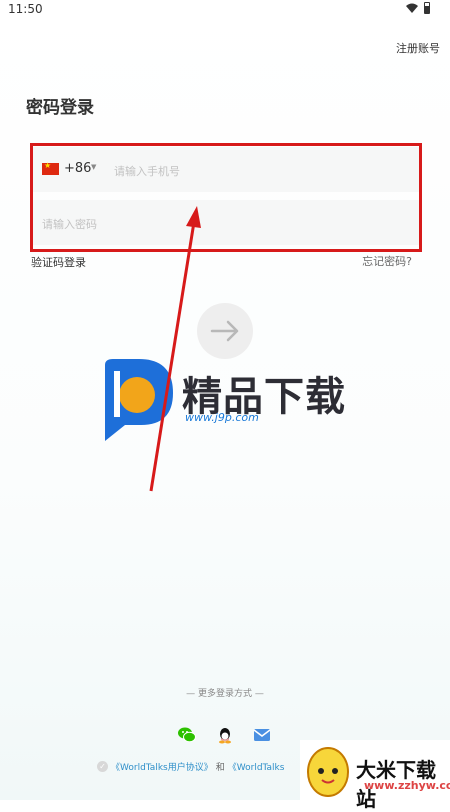 The image size is (450, 812). What do you see at coordinates (259, 171) in the screenshot?
I see `phone-input` at bounding box center [259, 171].